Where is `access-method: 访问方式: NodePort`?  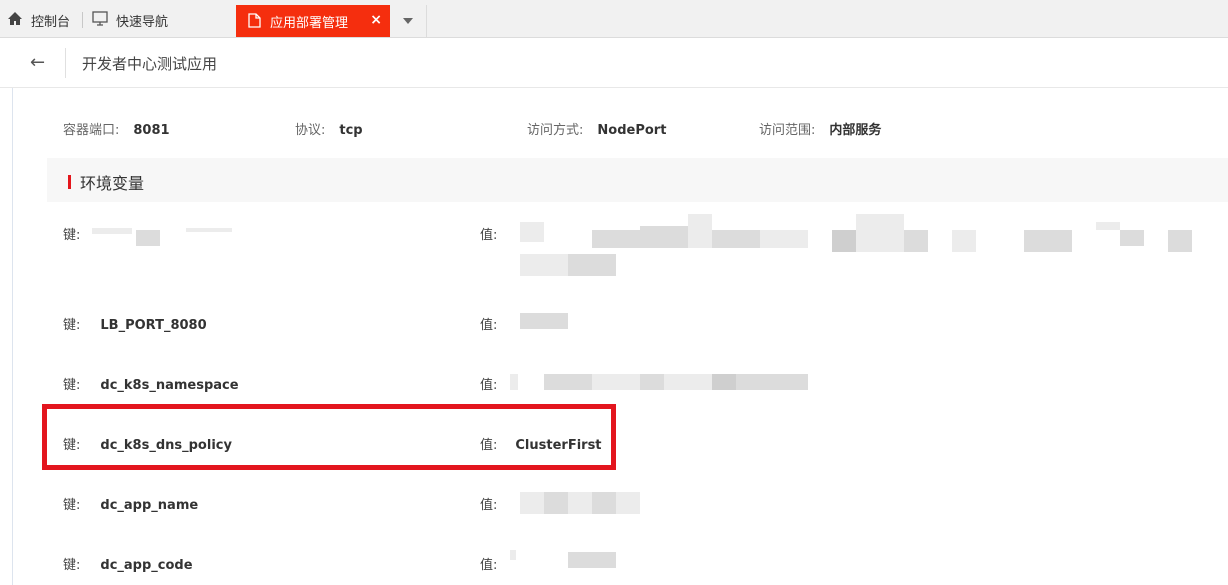 access-method: 访问方式: NodePort is located at coordinates (596, 128).